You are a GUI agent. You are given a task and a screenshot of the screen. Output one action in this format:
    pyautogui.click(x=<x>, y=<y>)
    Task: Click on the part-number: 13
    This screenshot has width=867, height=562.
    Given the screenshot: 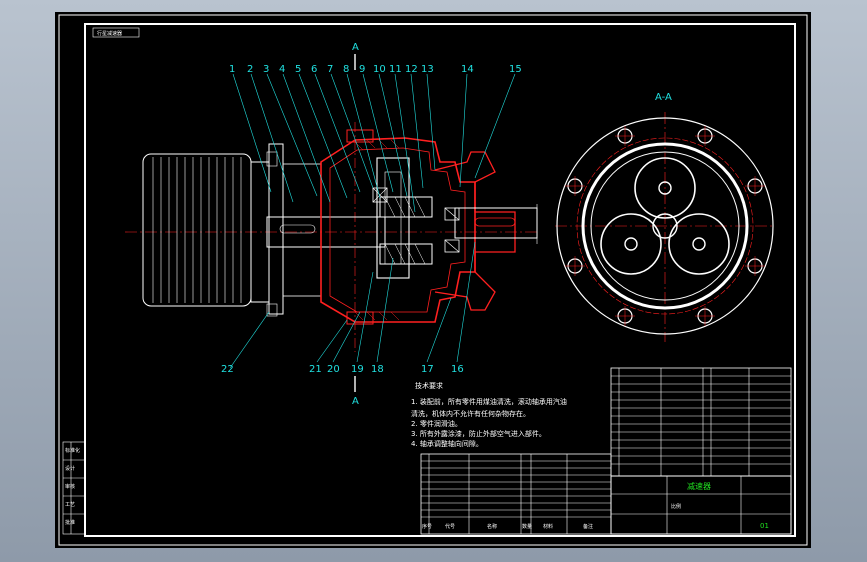 What is the action you would take?
    pyautogui.click(x=427, y=69)
    